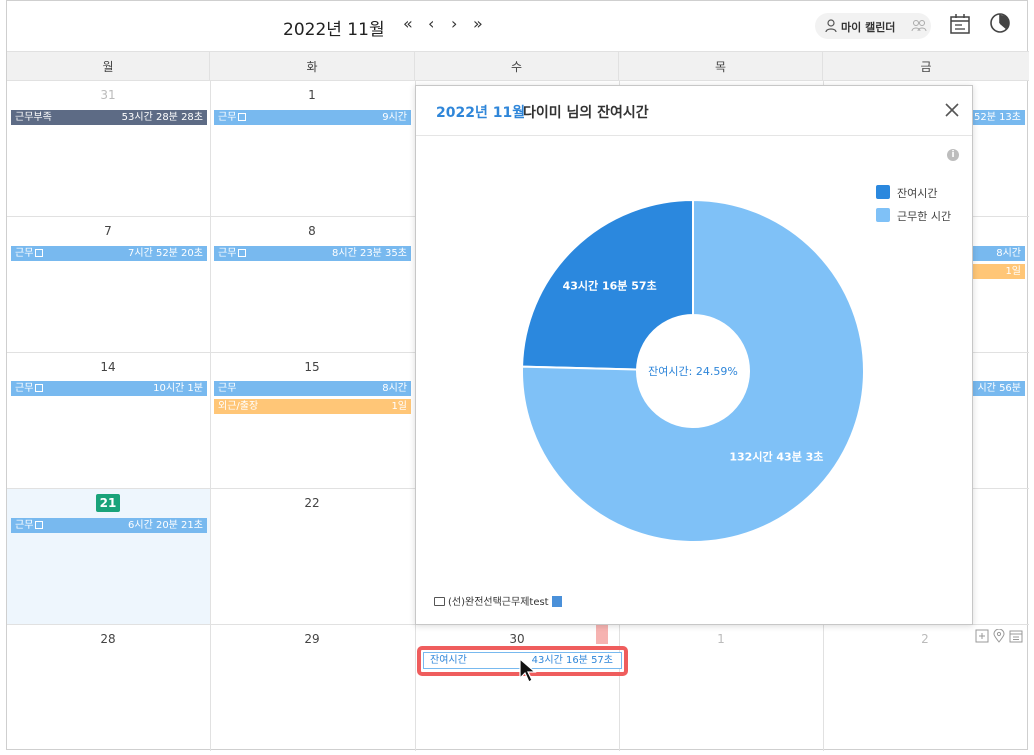 This screenshot has height=755, width=1034. Describe the element at coordinates (210, 416) in the screenshot. I see `grid-line` at that location.